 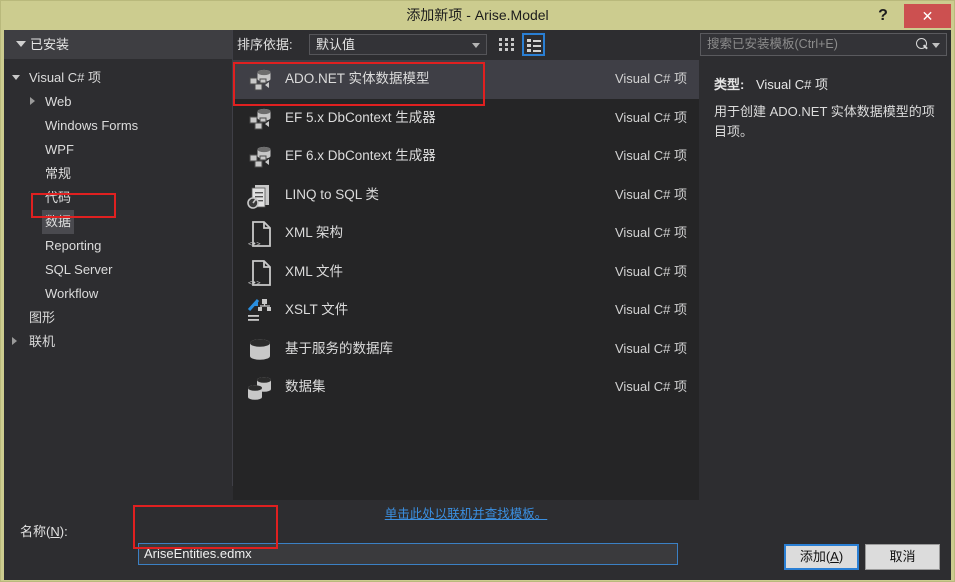 I want to click on template-name: EF 5.x DbContext 生成器, so click(x=360, y=117).